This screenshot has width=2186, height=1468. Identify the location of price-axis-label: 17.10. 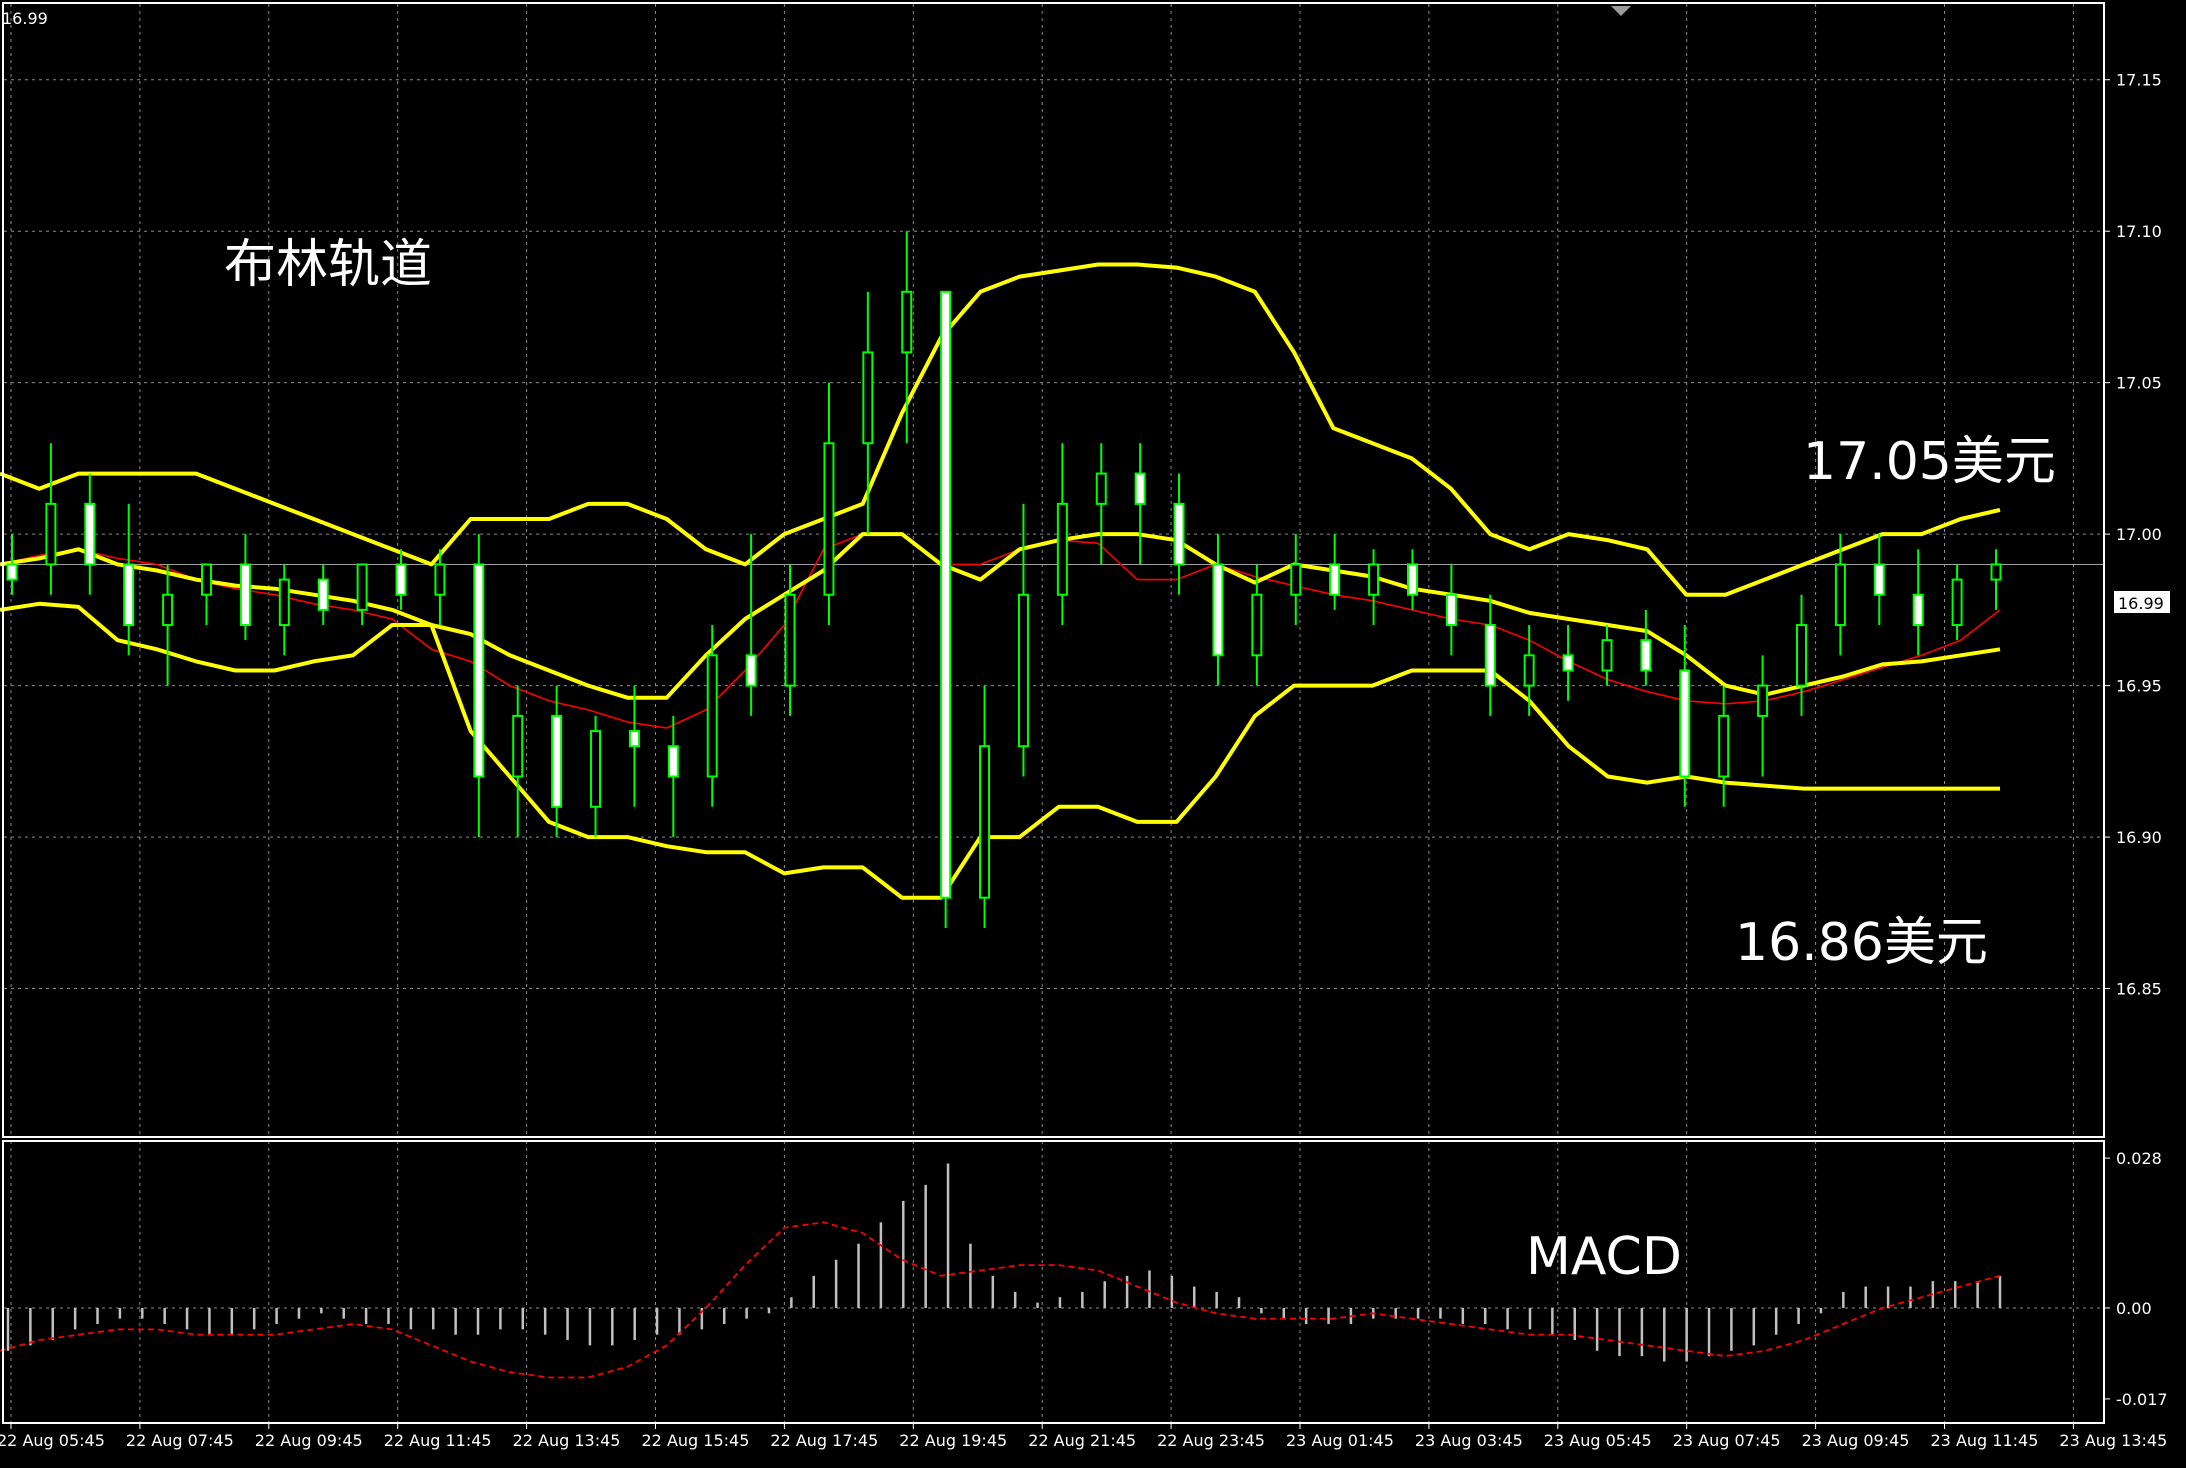
(2139, 231).